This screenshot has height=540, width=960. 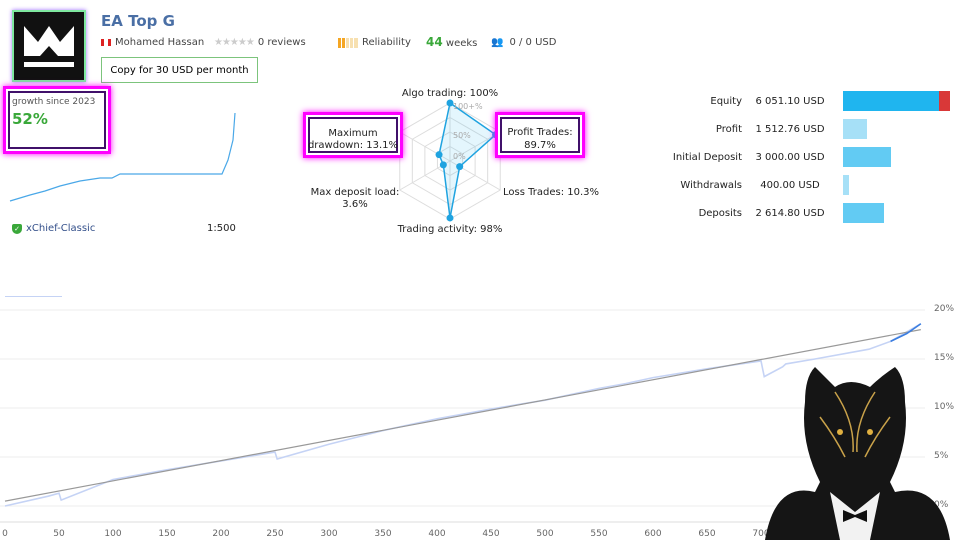 What do you see at coordinates (160, 42) in the screenshot?
I see `author-name: Mohamed Hassan` at bounding box center [160, 42].